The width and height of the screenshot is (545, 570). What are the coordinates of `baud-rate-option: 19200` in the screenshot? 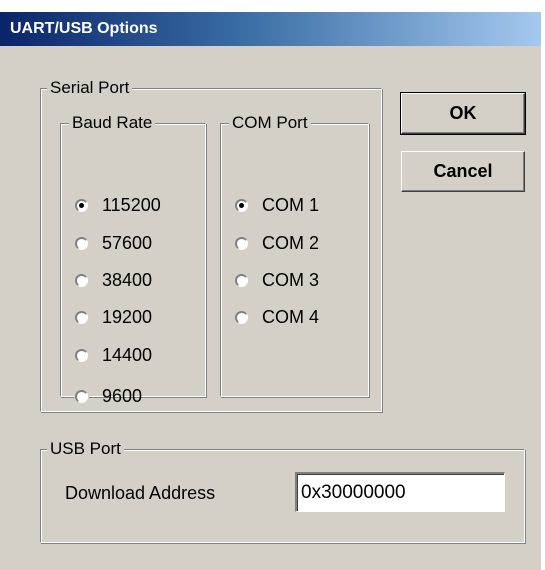 It's located at (113, 317).